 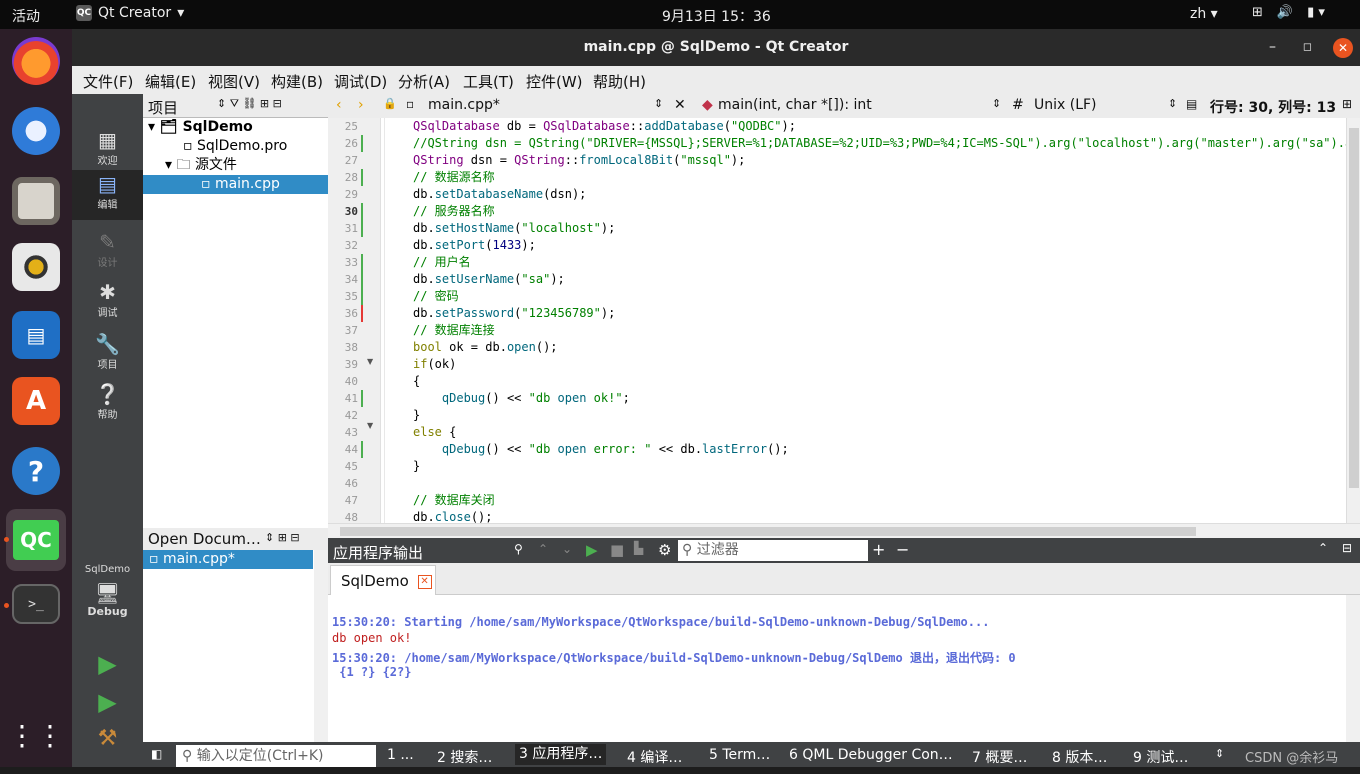 I want to click on menu-tools: 工具(T), so click(x=488, y=81).